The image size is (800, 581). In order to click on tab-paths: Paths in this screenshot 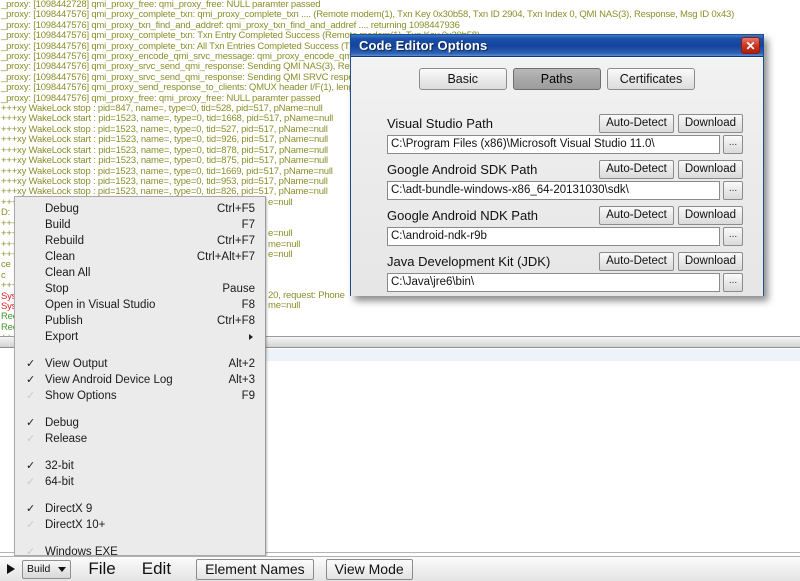, I will do `click(556, 79)`.